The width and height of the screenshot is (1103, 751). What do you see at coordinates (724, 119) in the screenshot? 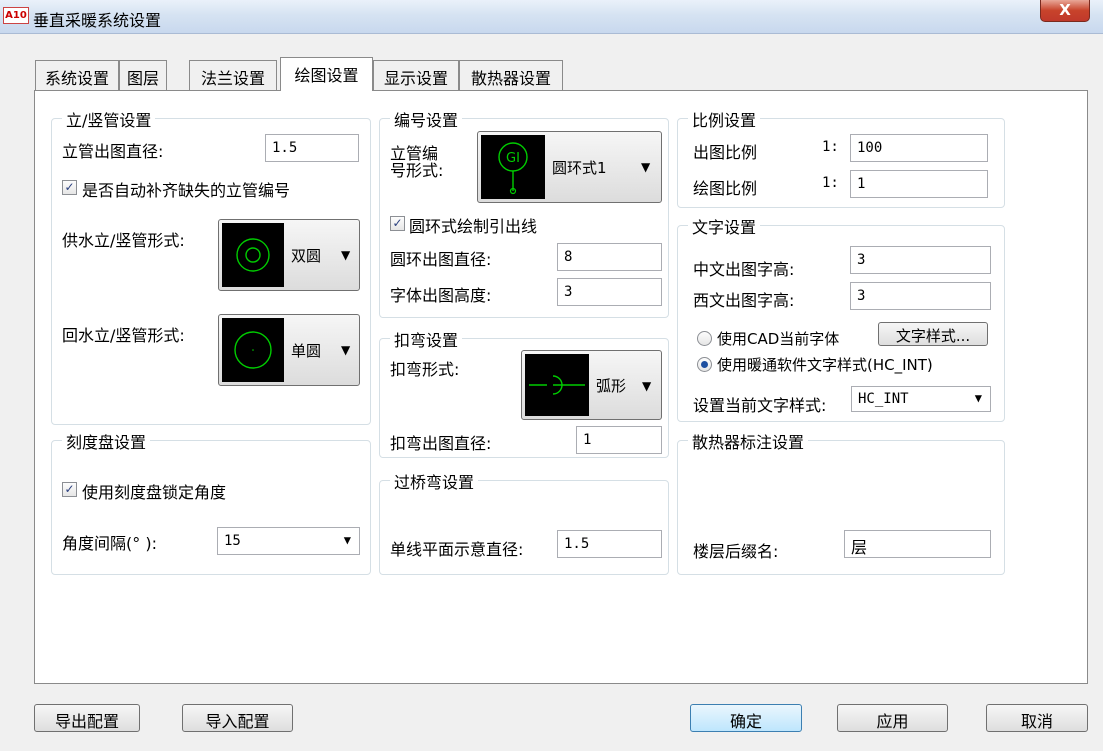
I see `scale-settings-title: 比例设置` at bounding box center [724, 119].